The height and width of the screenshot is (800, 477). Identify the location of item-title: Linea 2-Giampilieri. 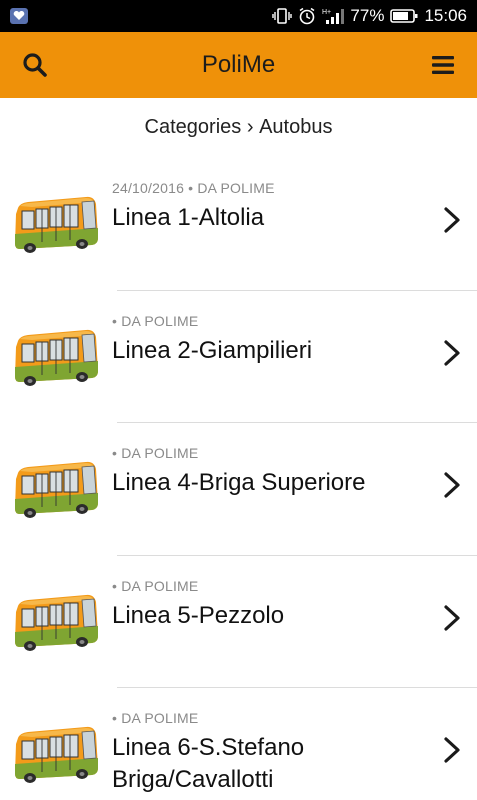
(212, 350).